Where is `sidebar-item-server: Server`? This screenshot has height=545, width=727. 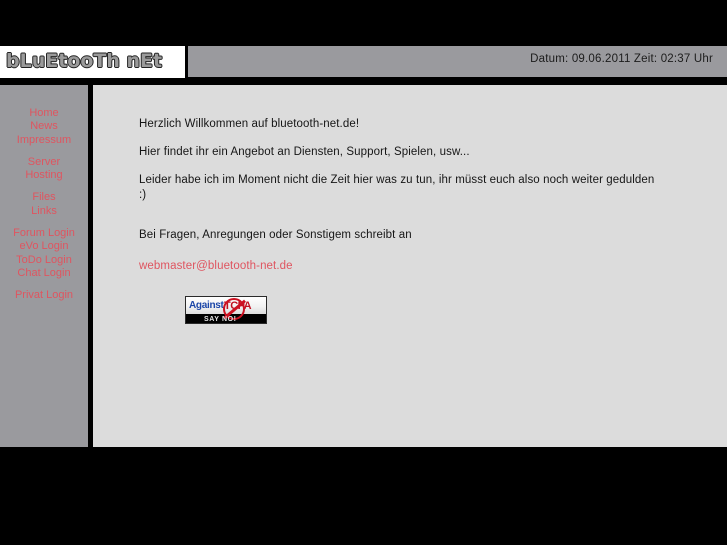 sidebar-item-server: Server is located at coordinates (44, 162).